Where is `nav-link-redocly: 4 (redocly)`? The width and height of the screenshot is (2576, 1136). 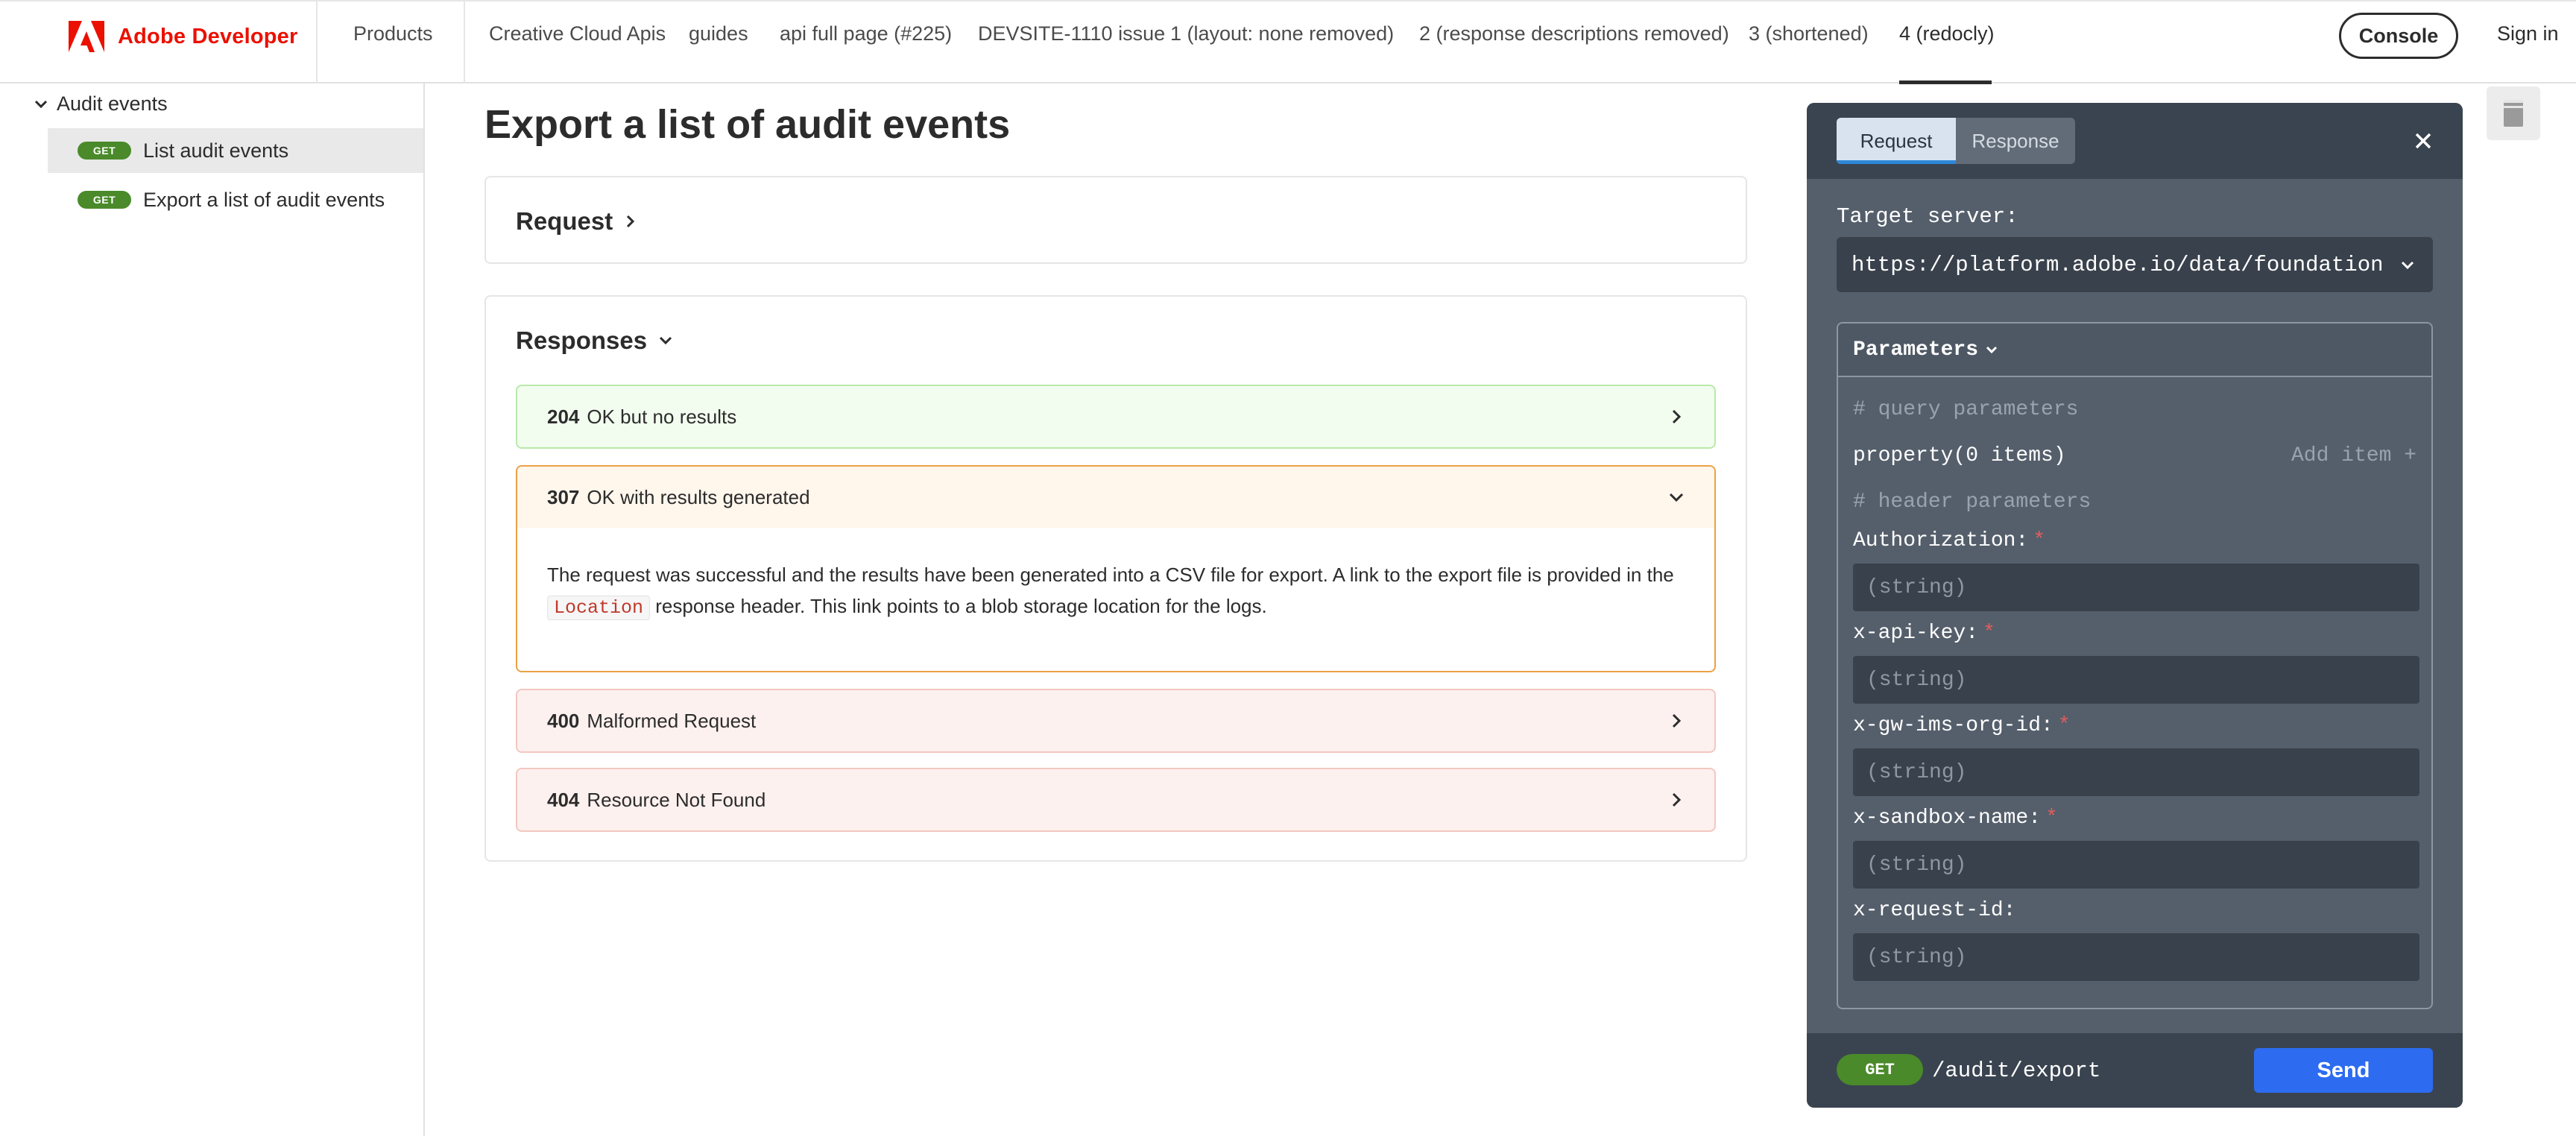
nav-link-redocly: 4 (redocly) is located at coordinates (1947, 33).